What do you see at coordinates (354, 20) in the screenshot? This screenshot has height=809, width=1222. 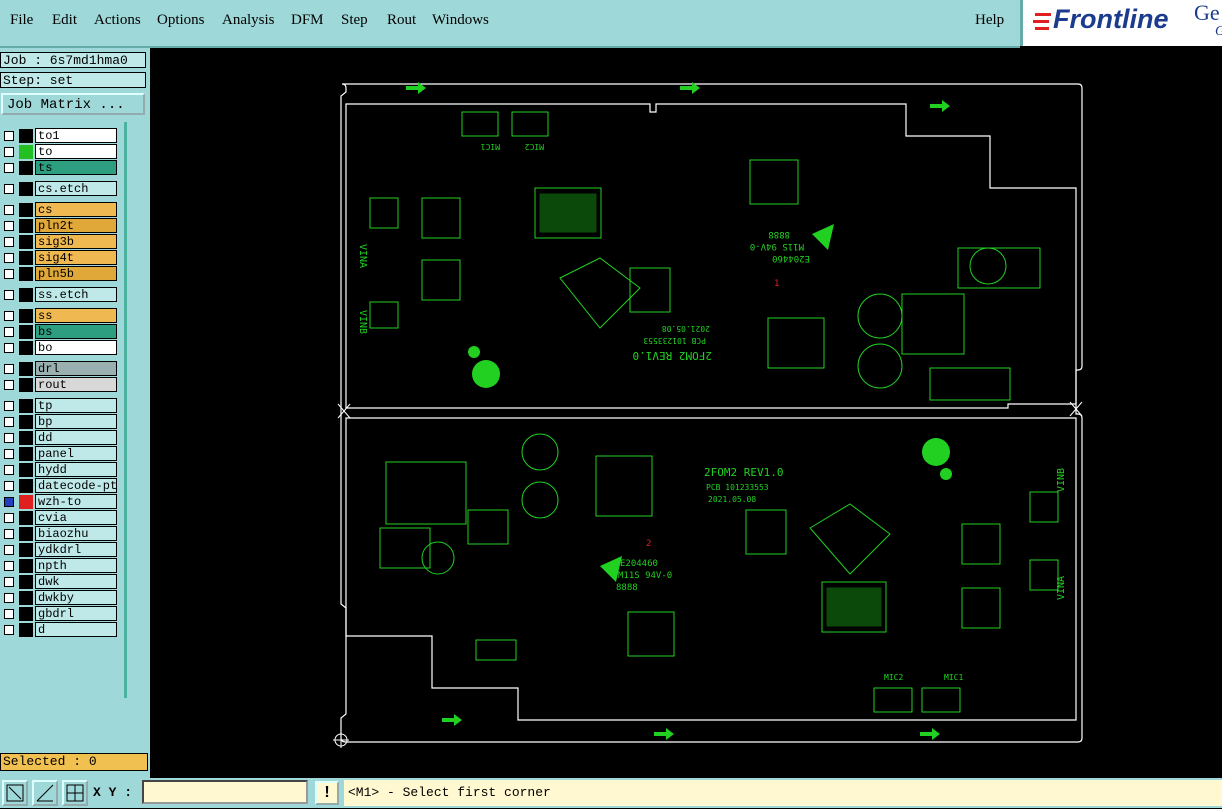 I see `menu-step: Step` at bounding box center [354, 20].